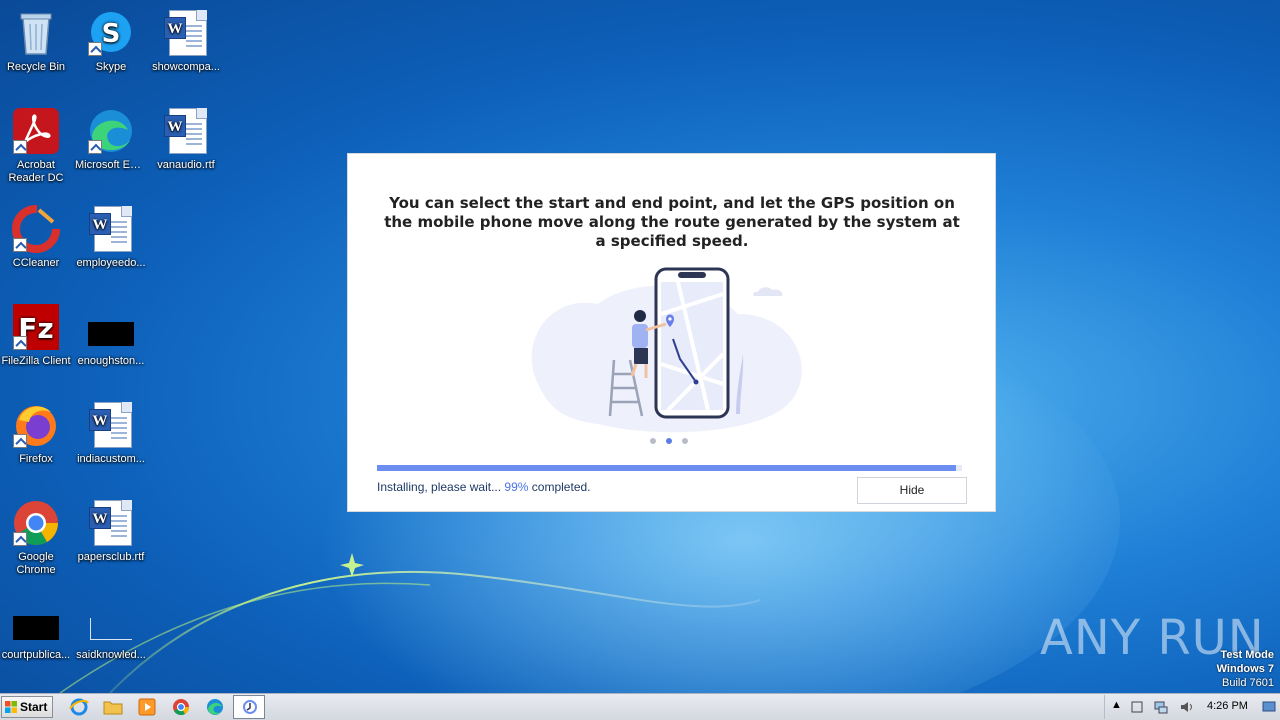 The width and height of the screenshot is (1280, 720). Describe the element at coordinates (912, 490) in the screenshot. I see `hide-button: Hide` at that location.